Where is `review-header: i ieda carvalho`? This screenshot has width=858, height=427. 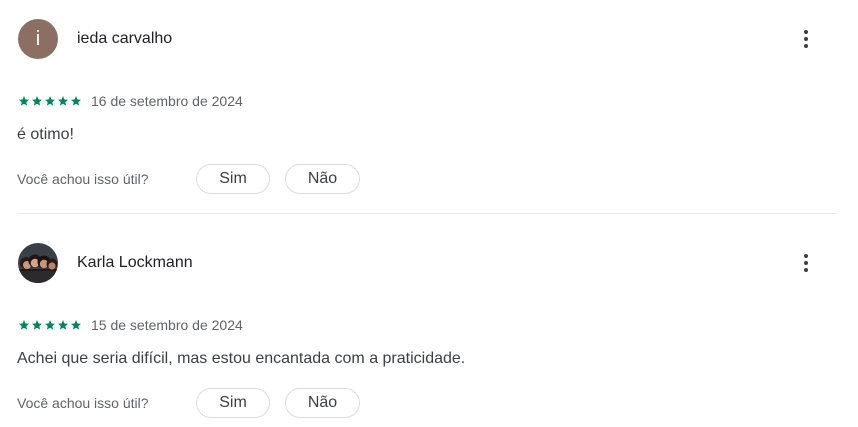
review-header: i ieda carvalho is located at coordinates (95, 39).